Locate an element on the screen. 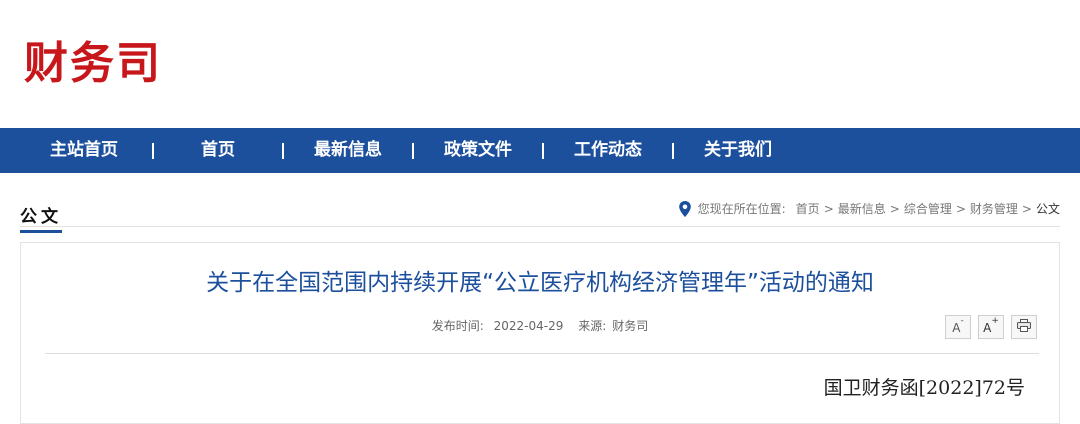 Image resolution: width=1080 pixels, height=424 pixels. article-divider is located at coordinates (542, 353).